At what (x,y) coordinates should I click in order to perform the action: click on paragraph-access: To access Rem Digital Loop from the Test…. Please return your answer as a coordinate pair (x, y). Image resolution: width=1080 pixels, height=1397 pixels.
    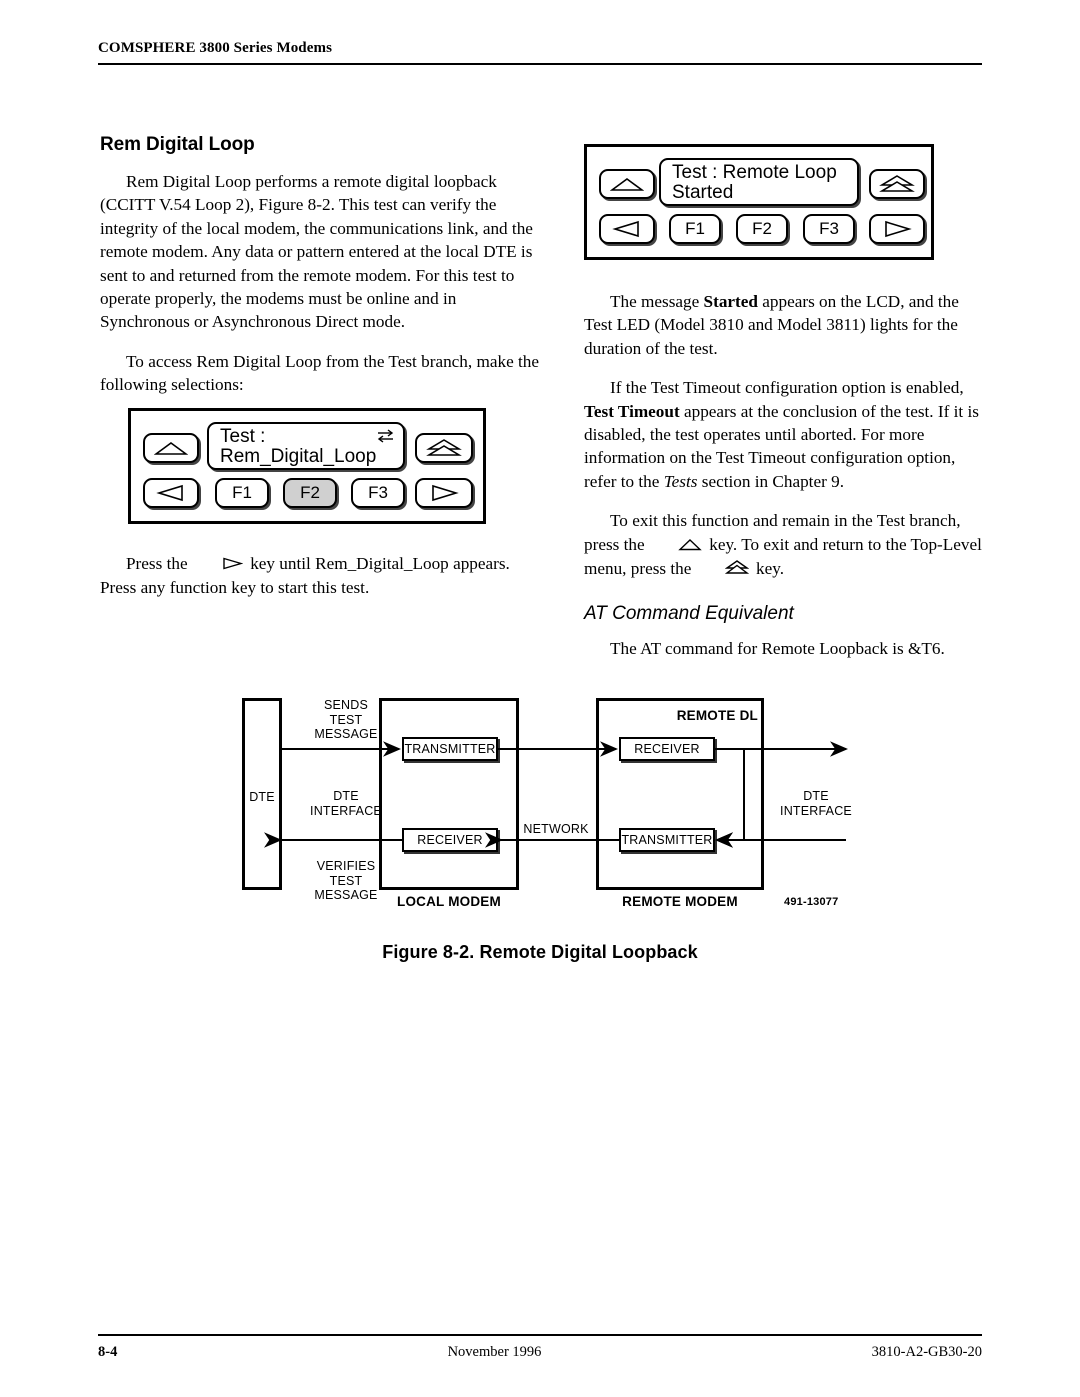
    Looking at the image, I should click on (319, 373).